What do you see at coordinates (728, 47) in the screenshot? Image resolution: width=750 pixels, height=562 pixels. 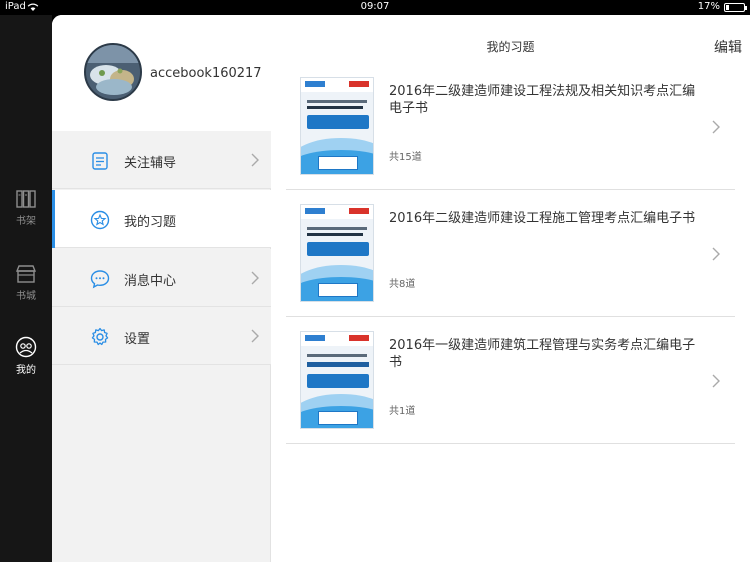 I see `edit-button: 编辑` at bounding box center [728, 47].